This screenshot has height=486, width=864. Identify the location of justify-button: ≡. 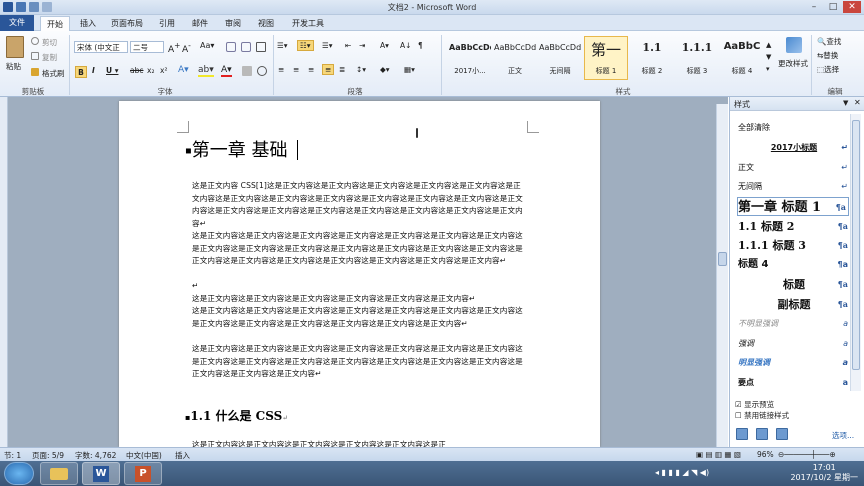
(328, 69).